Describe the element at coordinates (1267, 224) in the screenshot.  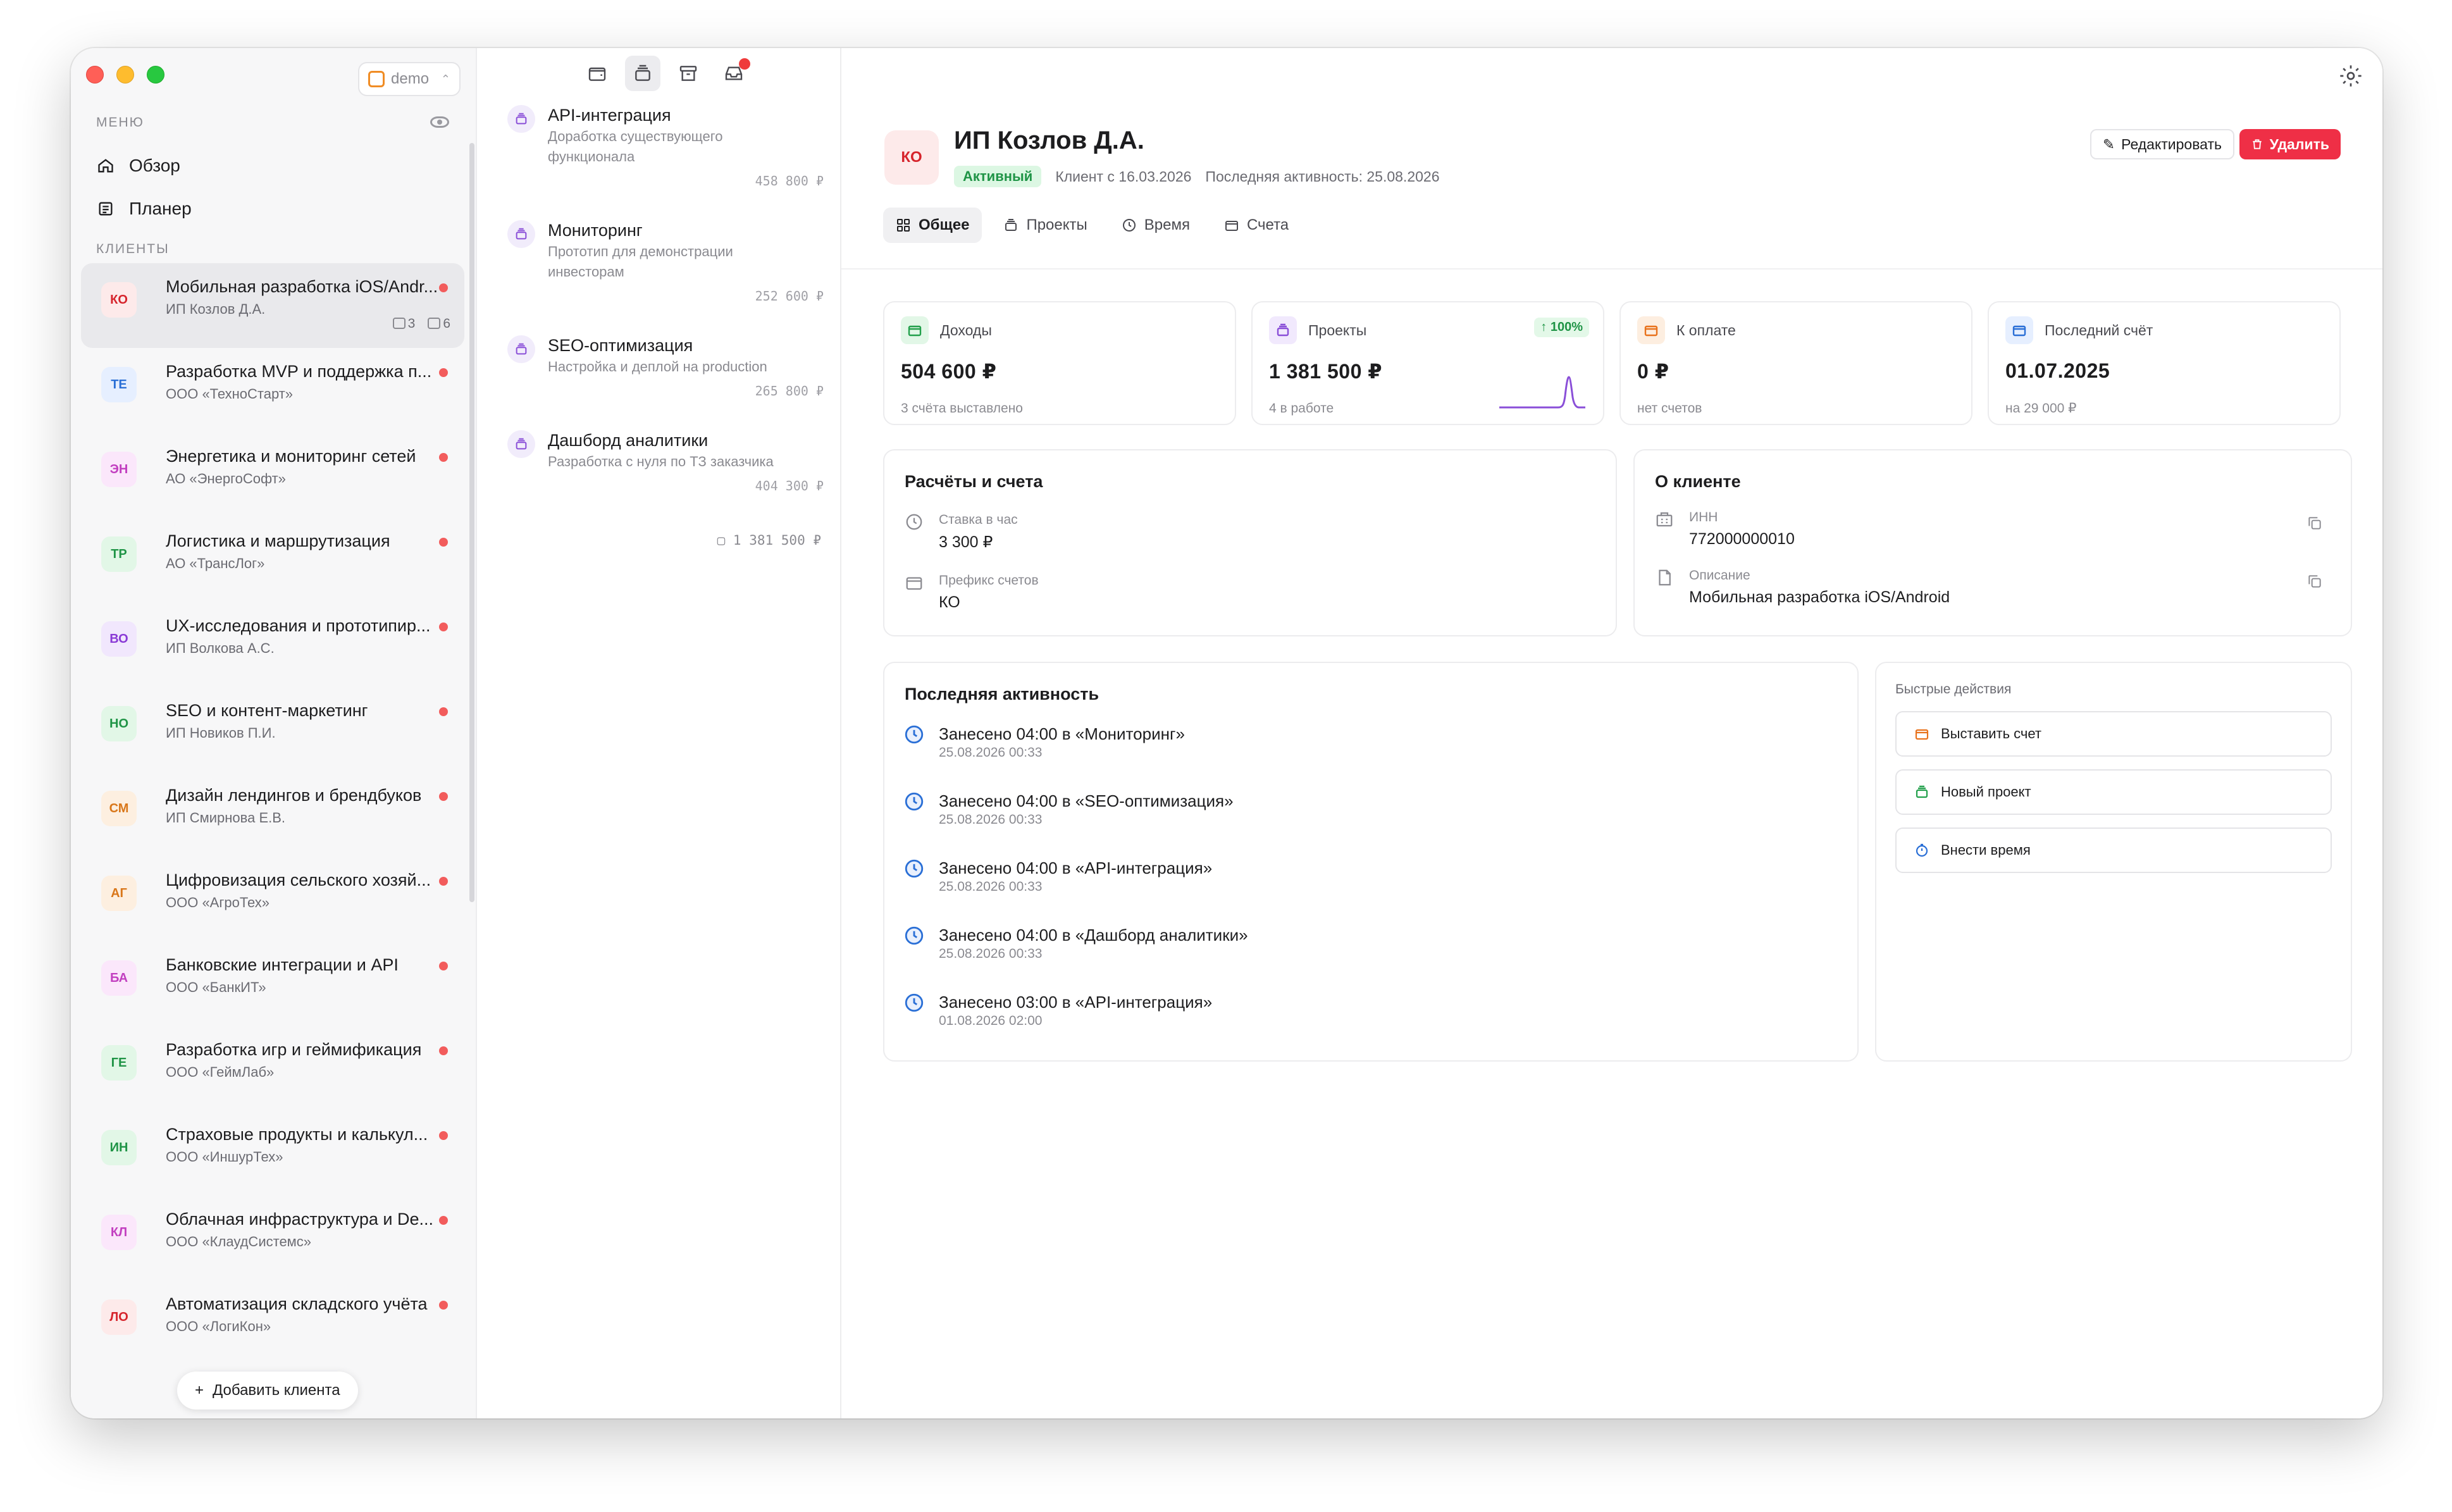
I see `tab-label: Счета` at that location.